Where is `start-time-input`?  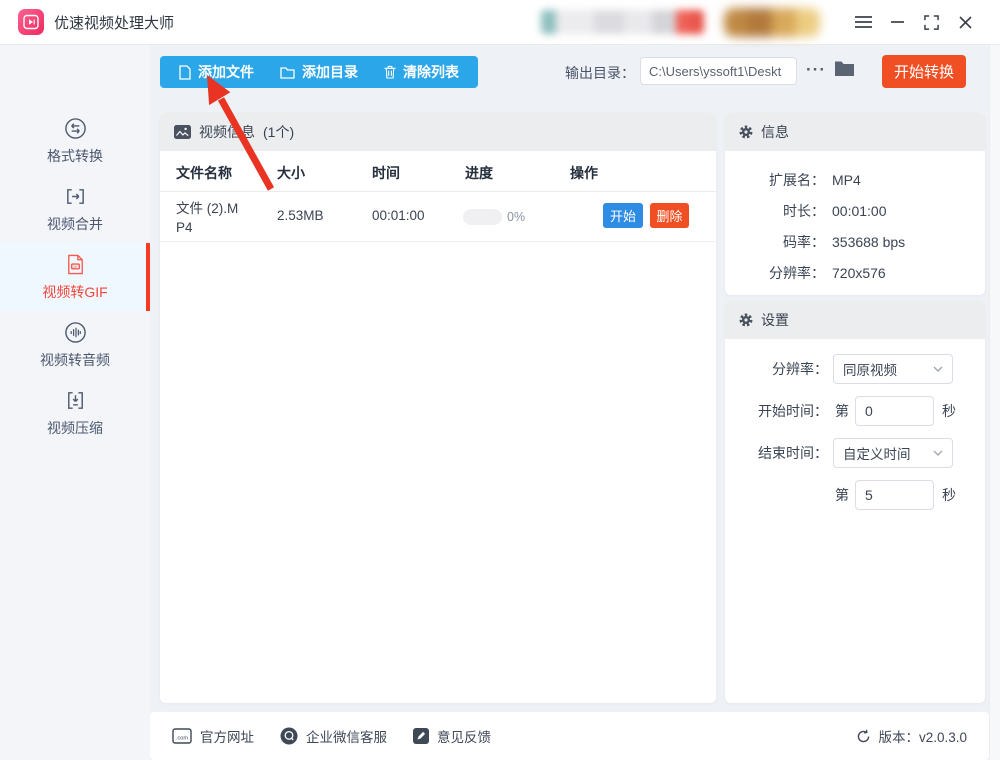
start-time-input is located at coordinates (894, 411).